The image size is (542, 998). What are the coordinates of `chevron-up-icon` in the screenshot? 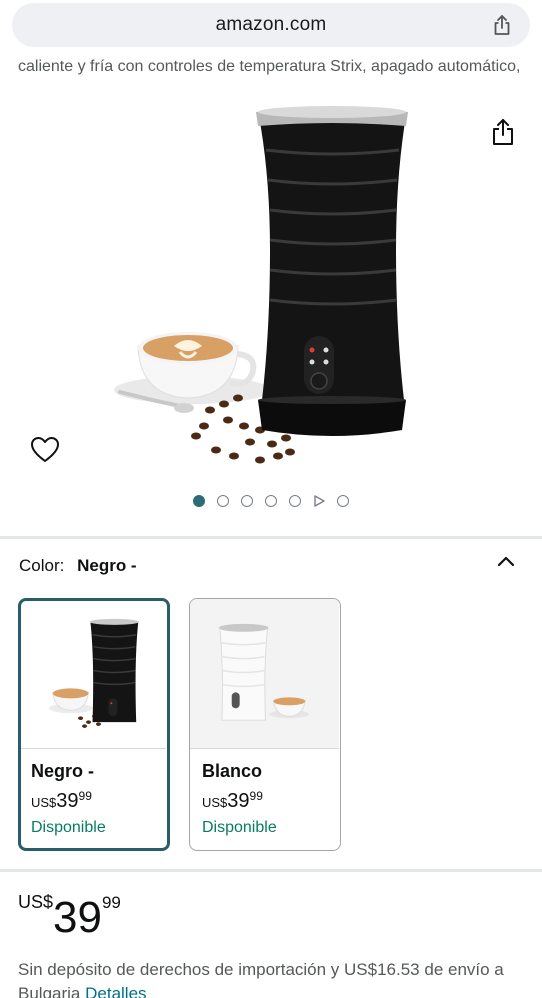 It's located at (506, 561).